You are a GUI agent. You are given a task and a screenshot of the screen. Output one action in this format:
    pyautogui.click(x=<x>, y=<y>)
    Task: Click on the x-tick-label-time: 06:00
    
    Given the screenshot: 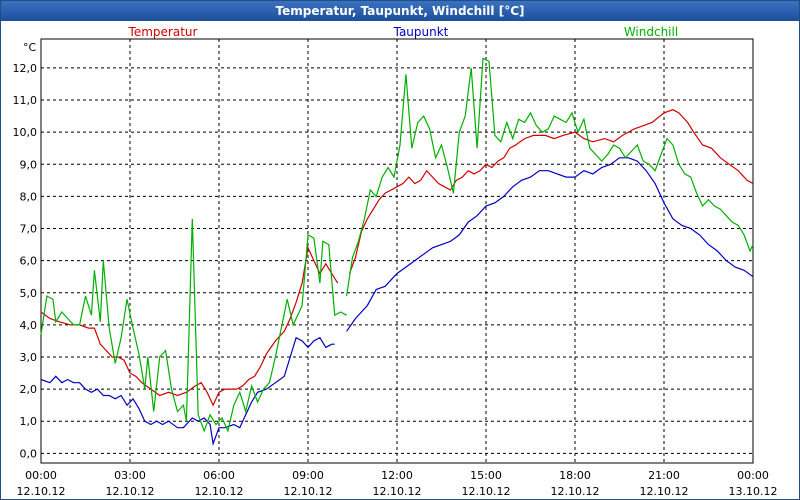 What is the action you would take?
    pyautogui.click(x=219, y=475)
    